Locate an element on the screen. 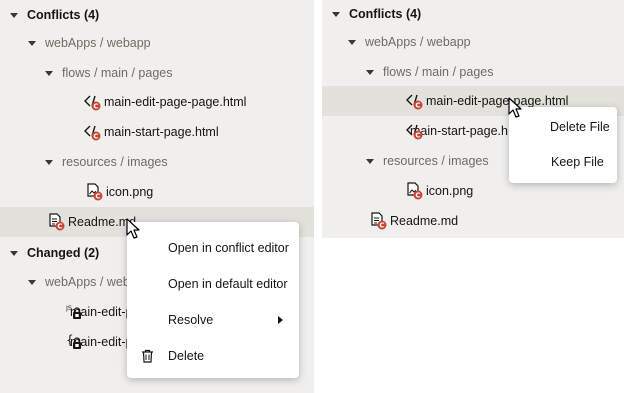 The width and height of the screenshot is (624, 393). trash-icon is located at coordinates (147, 357).